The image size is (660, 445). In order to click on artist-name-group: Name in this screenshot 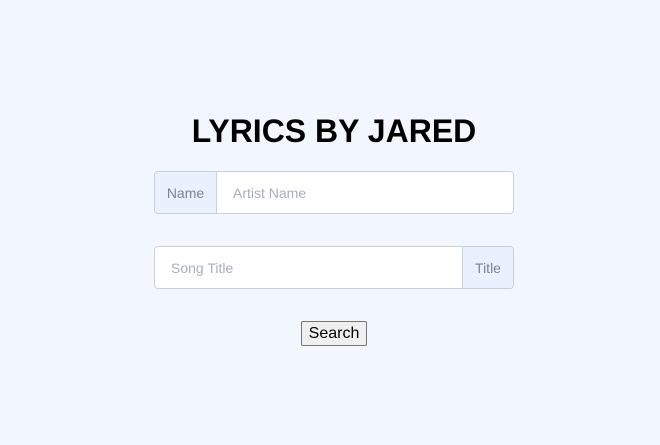, I will do `click(334, 192)`.